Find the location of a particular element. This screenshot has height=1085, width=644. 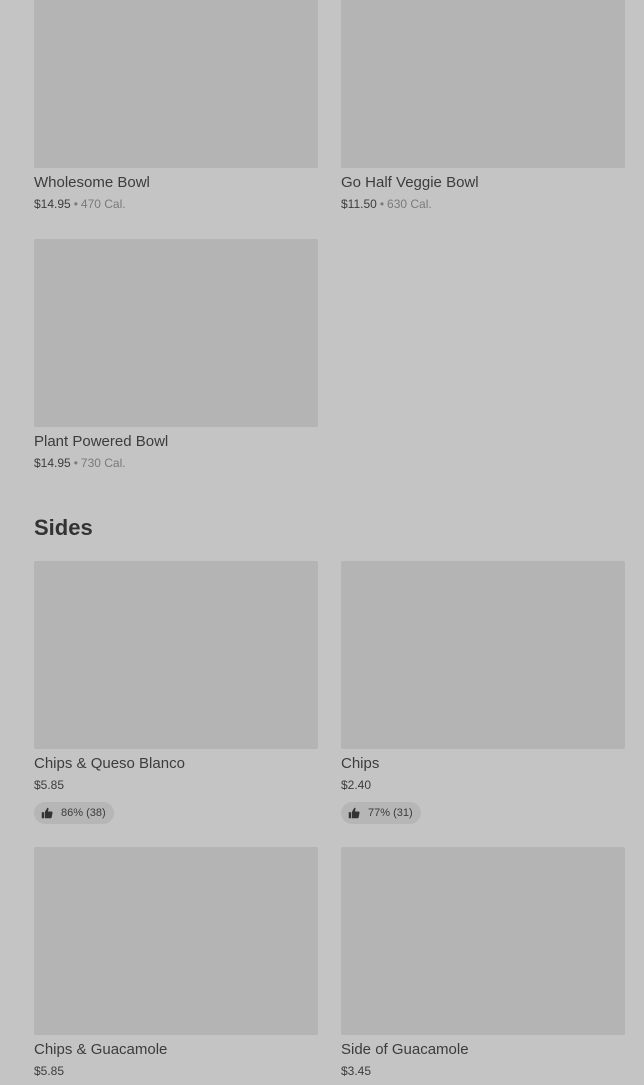

menu-item-name: Wholesome Bowl is located at coordinates (92, 182).